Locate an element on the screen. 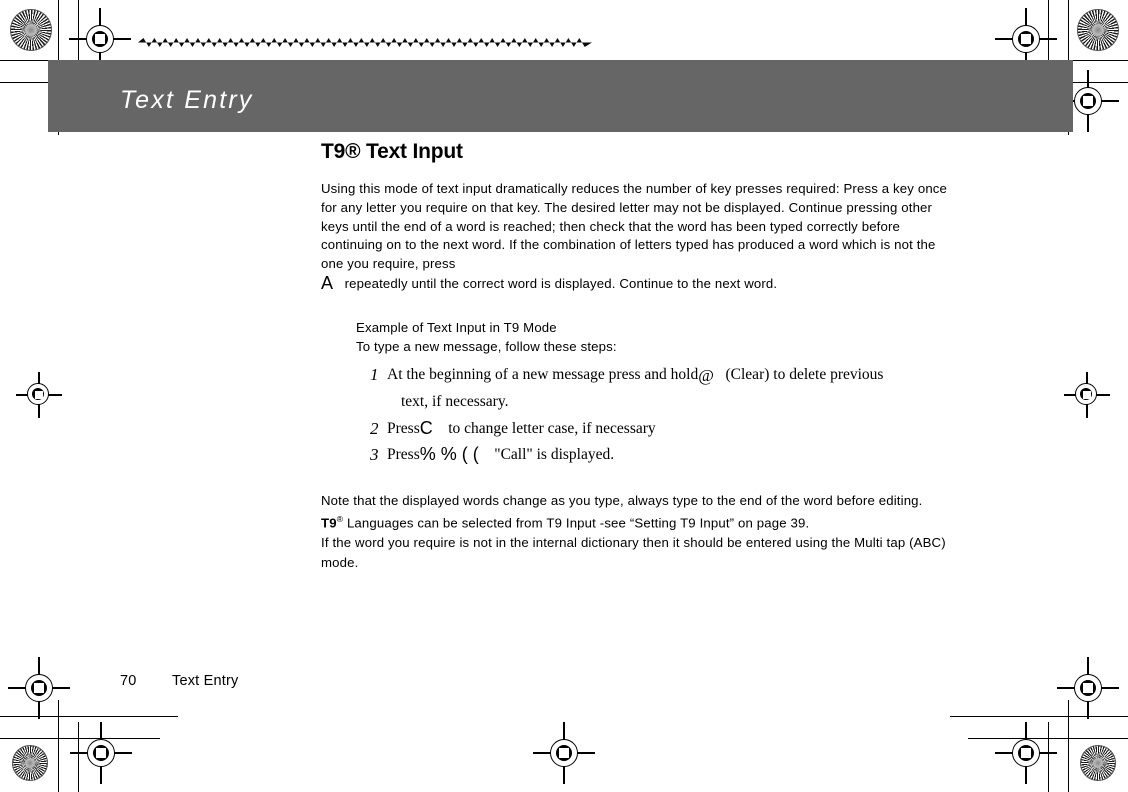  t9-trademark-label: T9 is located at coordinates (329, 523).